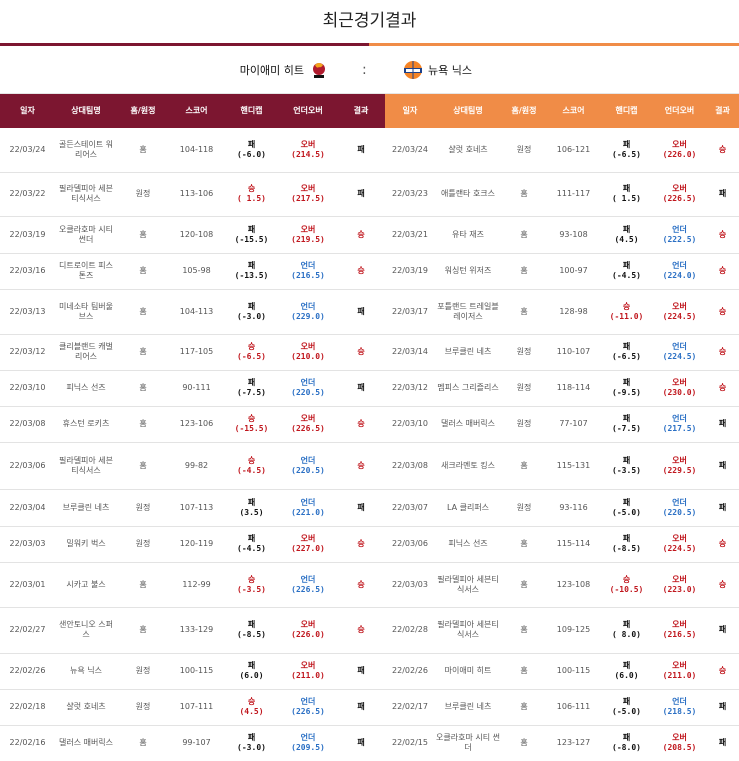 This screenshot has width=739, height=761. I want to click on cell-score: 109-125, so click(573, 630).